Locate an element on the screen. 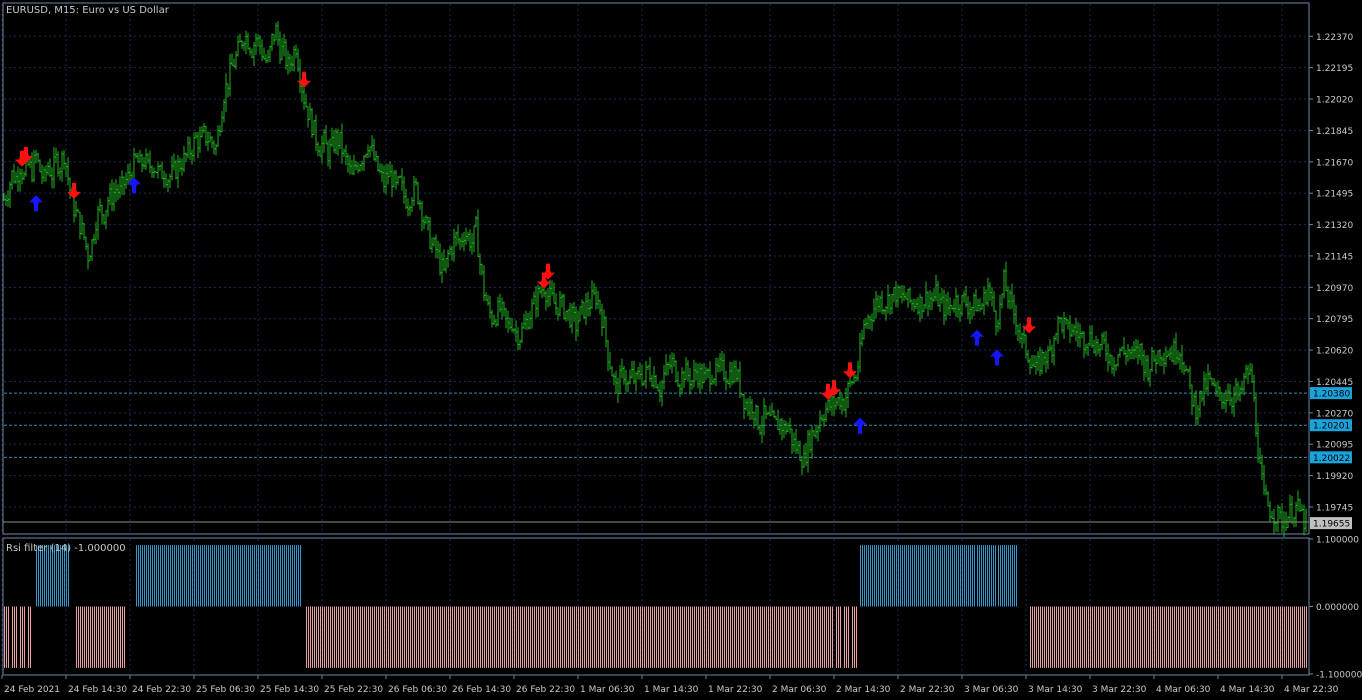 This screenshot has height=700, width=1362. x-tick-label: 26 Feb 06:30 is located at coordinates (417, 690).